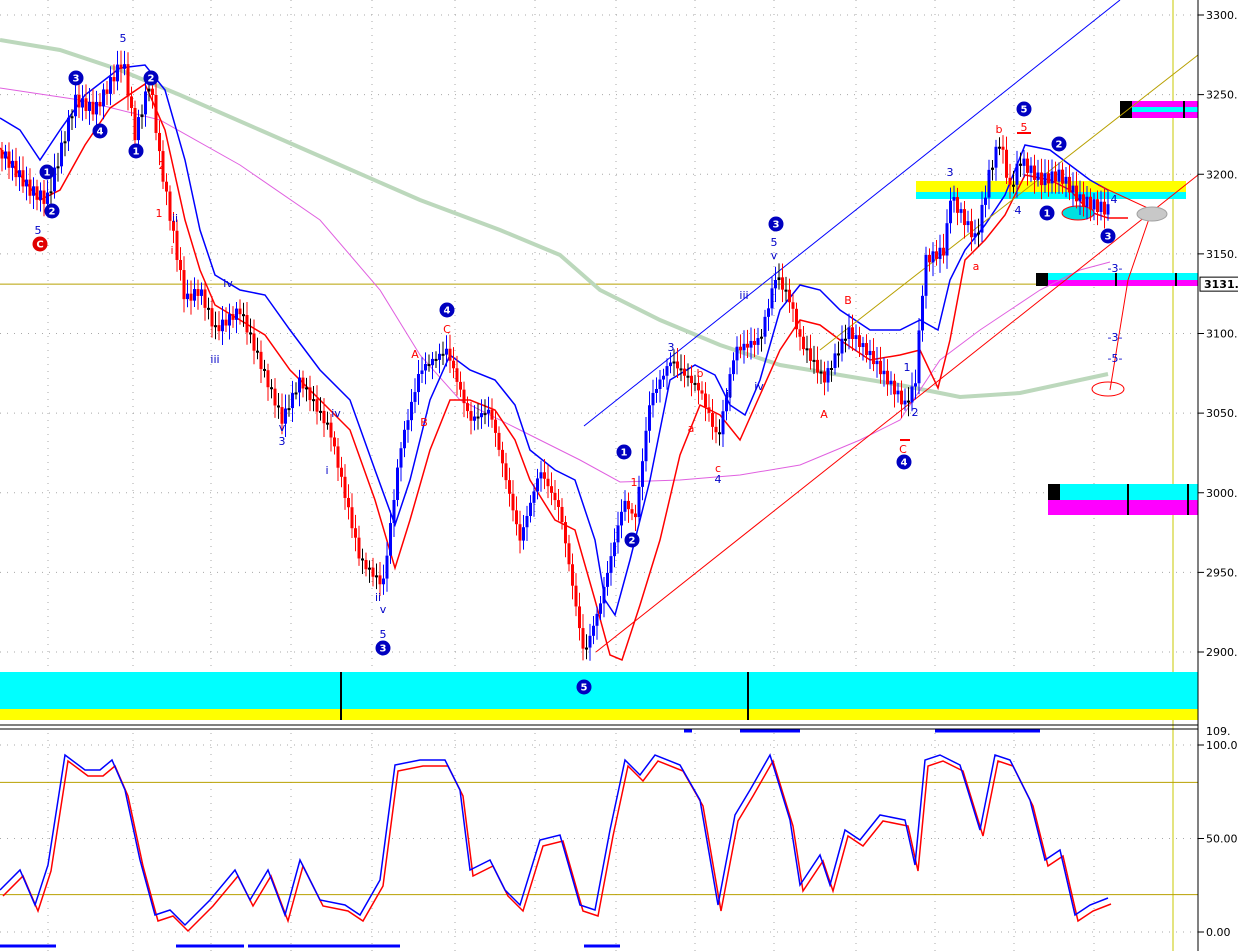 This screenshot has height=951, width=1238. Describe the element at coordinates (136, 152) in the screenshot. I see `wave-label-text: 1` at that location.